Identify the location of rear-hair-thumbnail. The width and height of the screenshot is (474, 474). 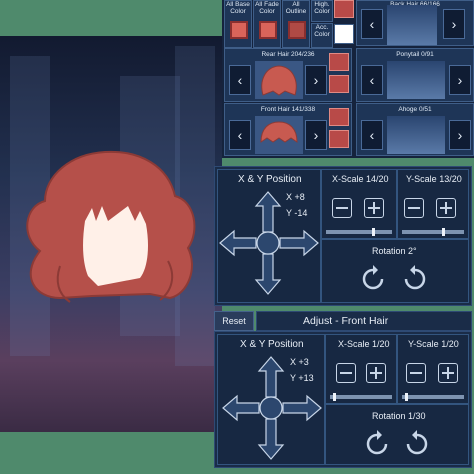
(279, 80).